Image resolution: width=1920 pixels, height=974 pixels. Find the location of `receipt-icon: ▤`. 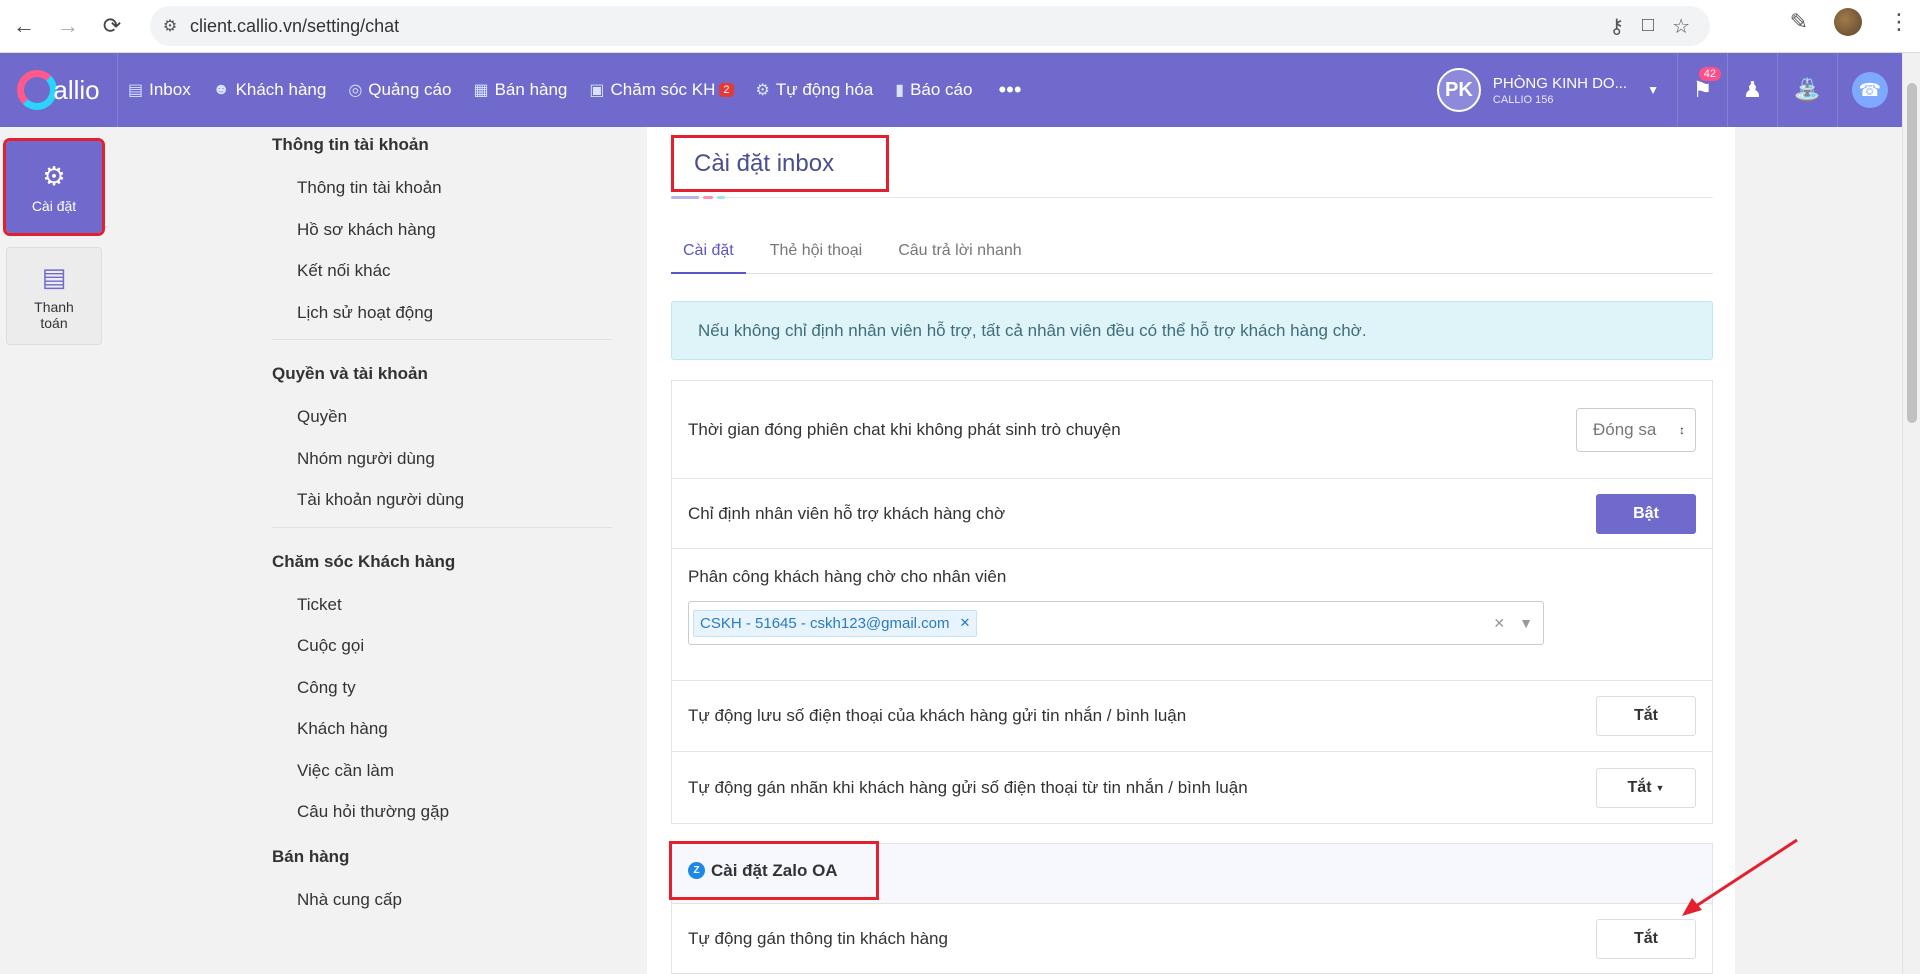

receipt-icon: ▤ is located at coordinates (54, 276).